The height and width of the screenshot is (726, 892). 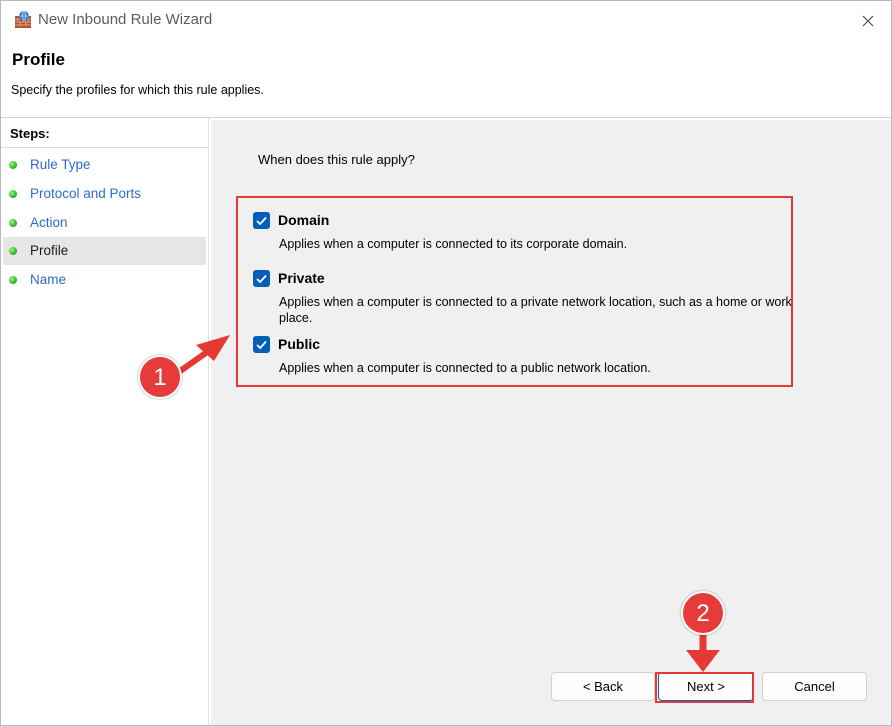 I want to click on step-profile: Profile, so click(x=104, y=251).